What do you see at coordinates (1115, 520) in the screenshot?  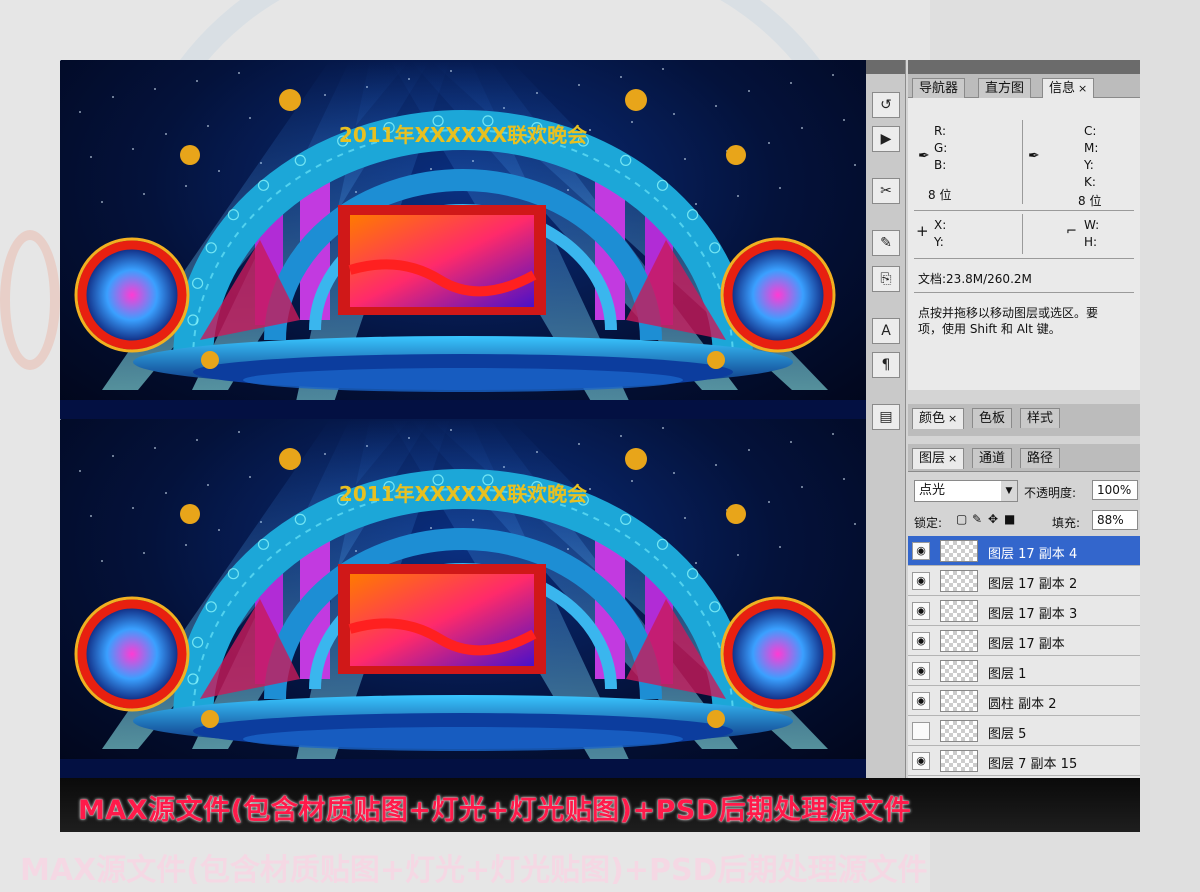 I see `fill-input: 88%` at bounding box center [1115, 520].